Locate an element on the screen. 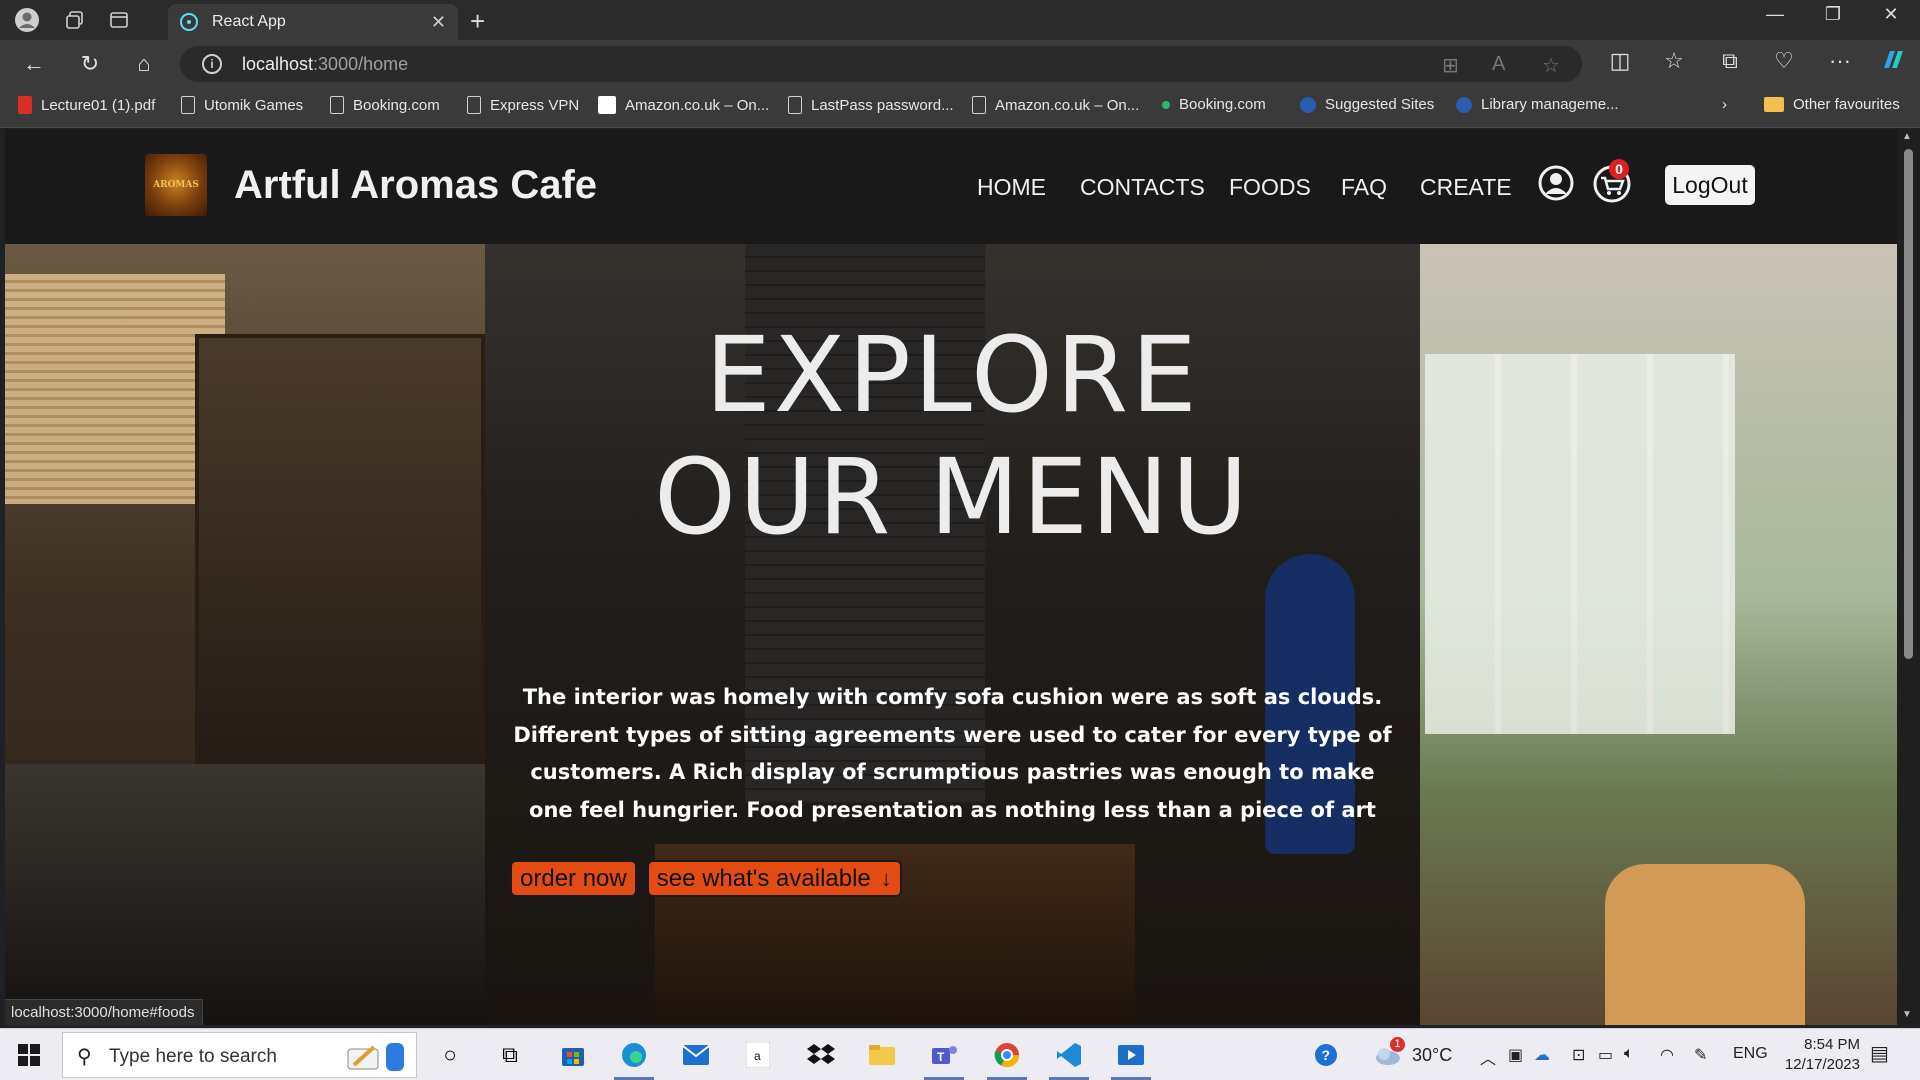 This screenshot has width=1920, height=1080. pen-icon: ✎ is located at coordinates (1700, 1055).